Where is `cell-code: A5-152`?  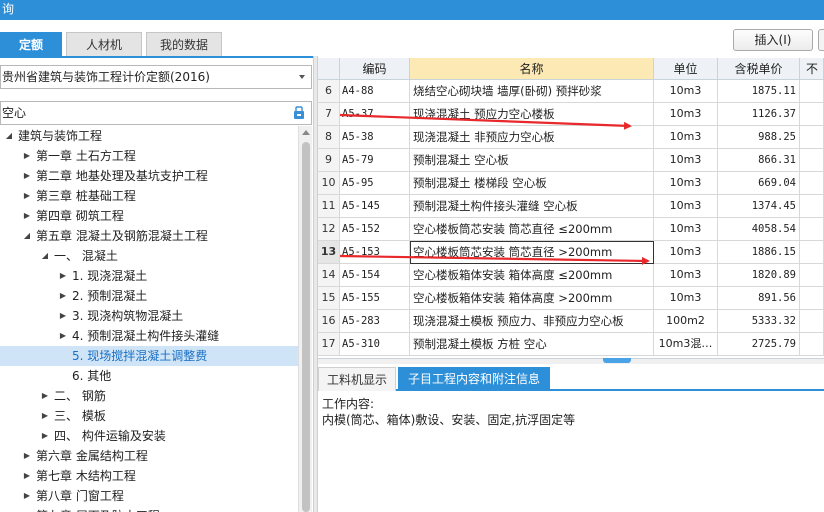
cell-code: A5-152 is located at coordinates (375, 229).